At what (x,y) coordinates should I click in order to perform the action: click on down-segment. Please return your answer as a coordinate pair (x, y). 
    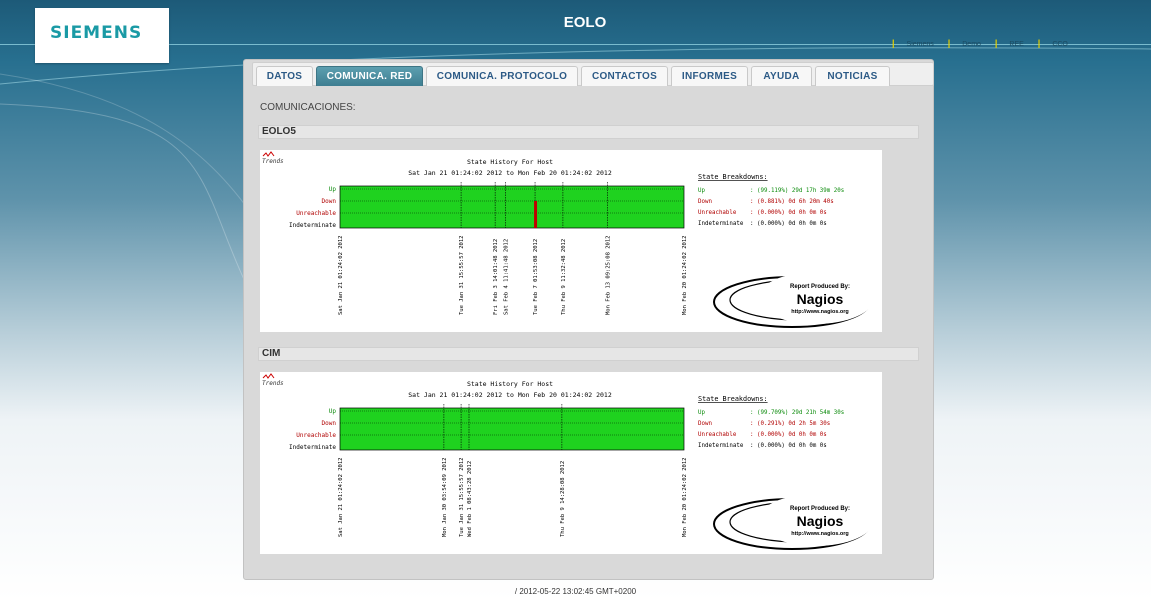
    Looking at the image, I should click on (536, 214).